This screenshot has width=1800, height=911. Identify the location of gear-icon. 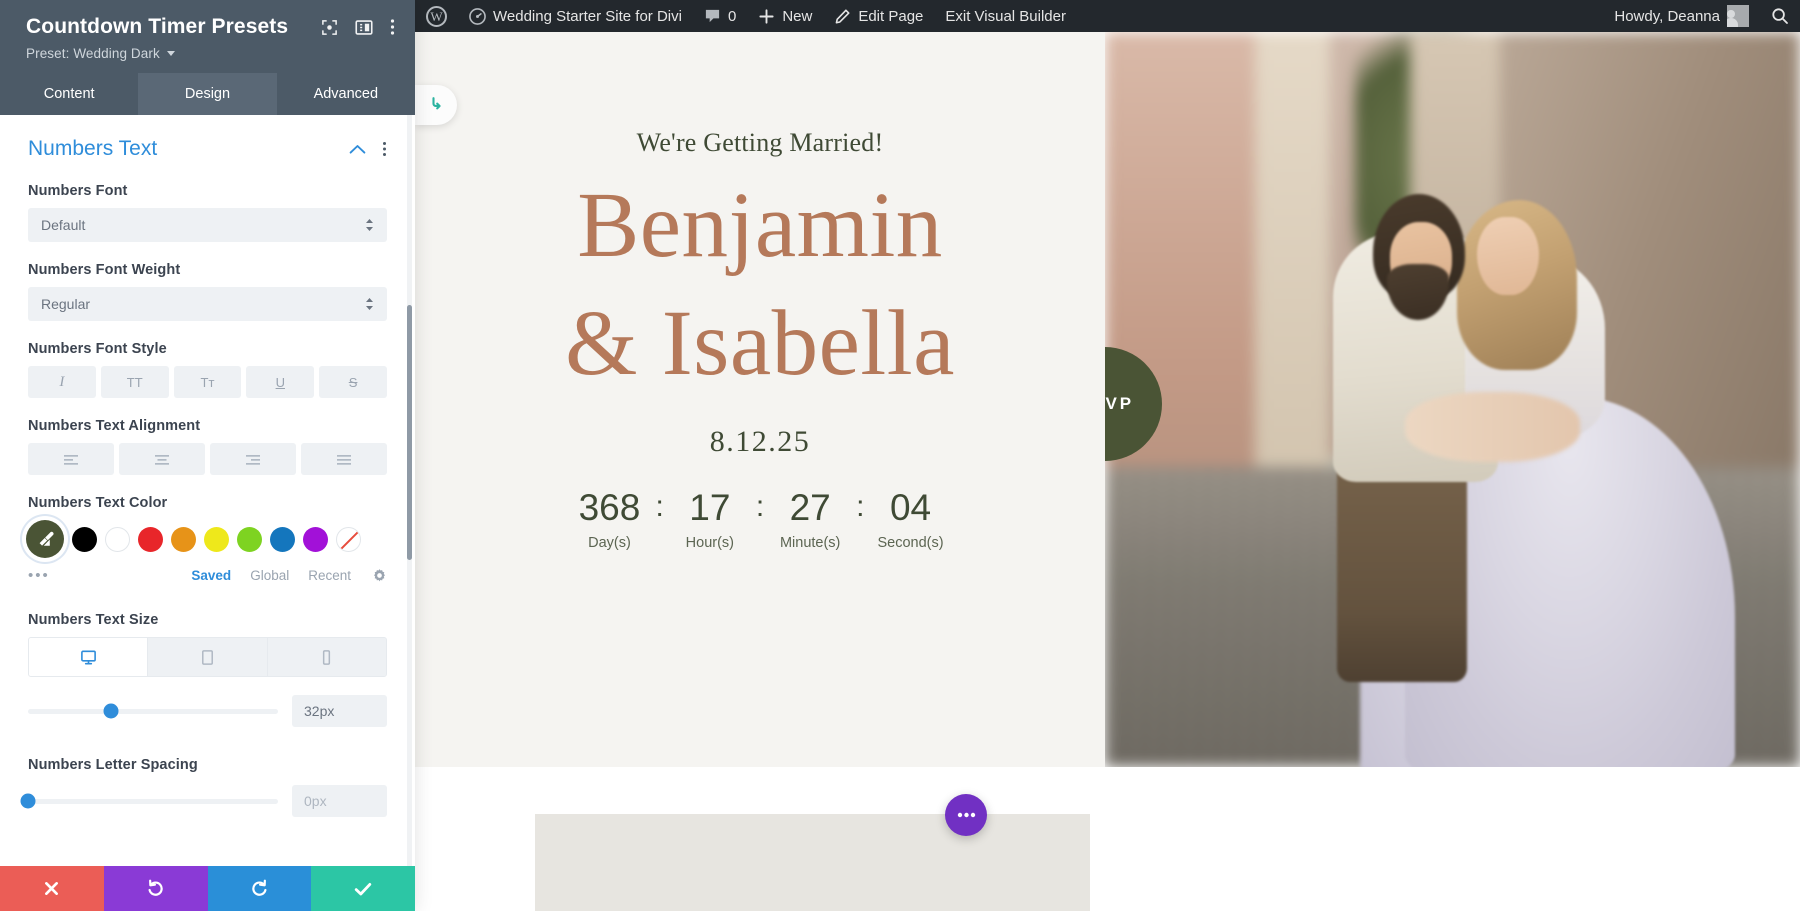
(379, 575).